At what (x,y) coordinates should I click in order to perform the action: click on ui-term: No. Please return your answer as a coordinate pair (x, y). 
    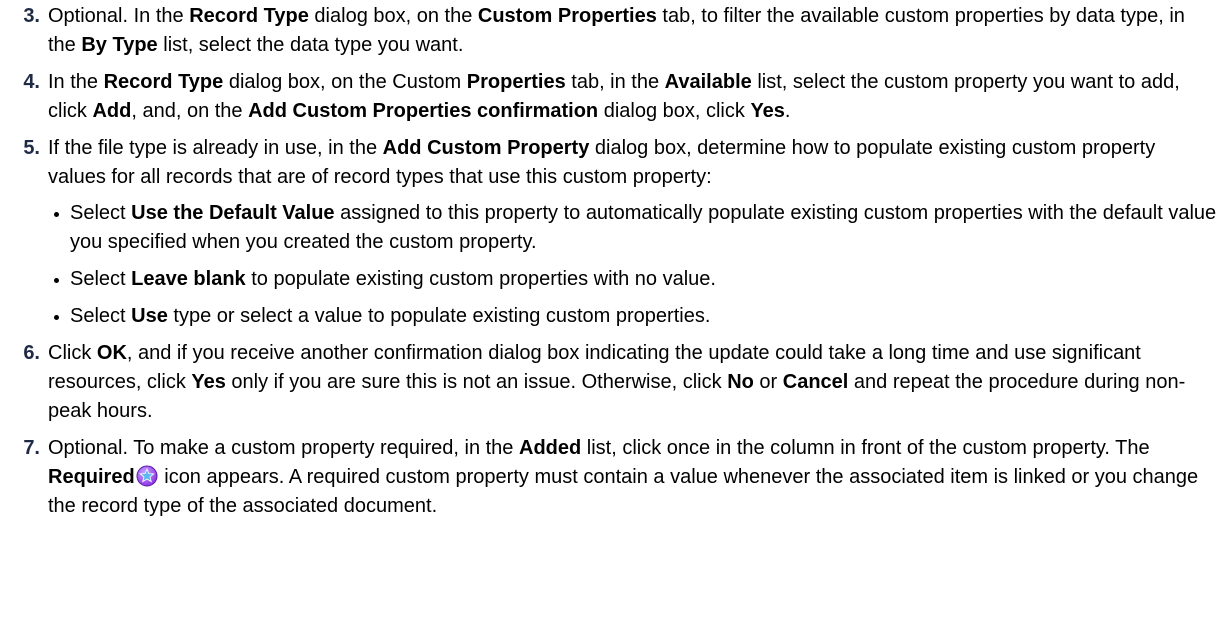
    Looking at the image, I should click on (740, 382).